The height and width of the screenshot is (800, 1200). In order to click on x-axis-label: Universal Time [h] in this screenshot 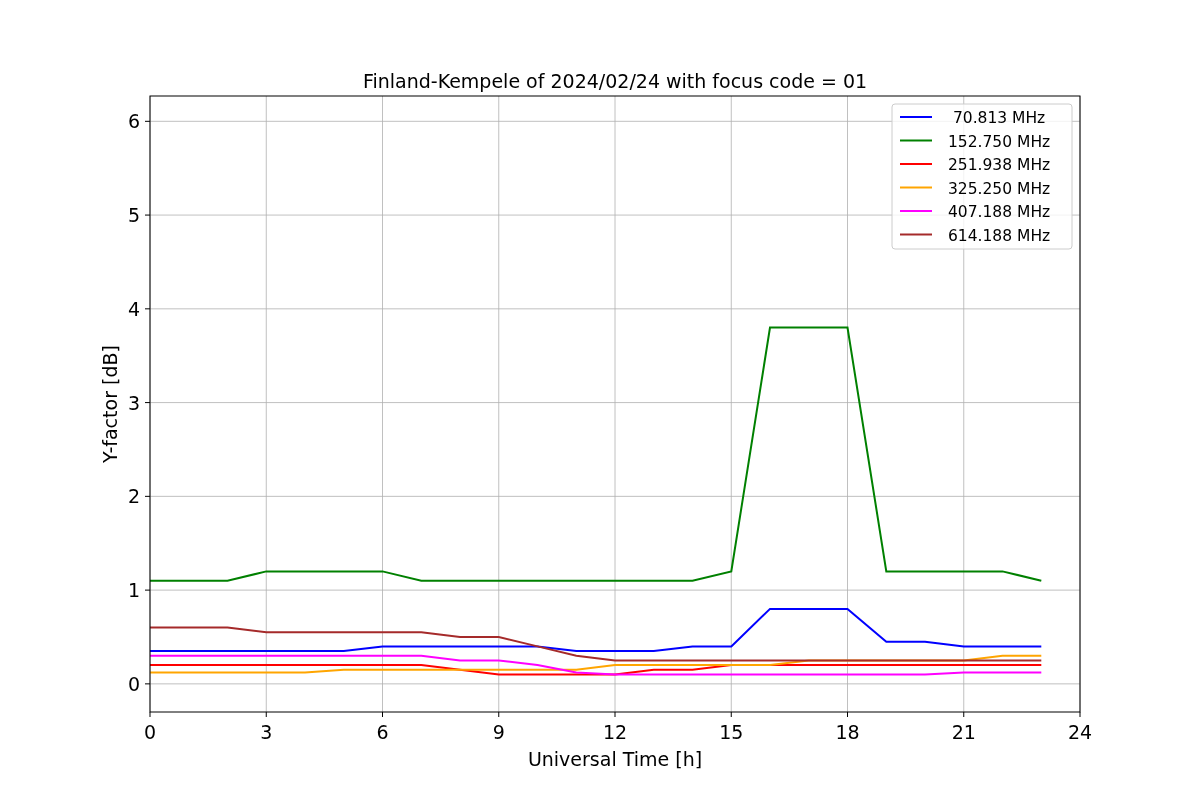, I will do `click(615, 759)`.